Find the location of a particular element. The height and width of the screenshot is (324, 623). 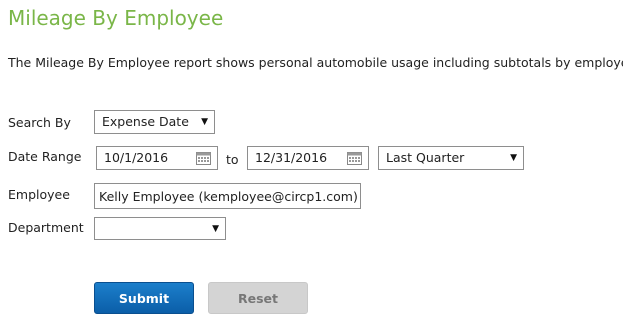

reset-button: Reset is located at coordinates (258, 298).